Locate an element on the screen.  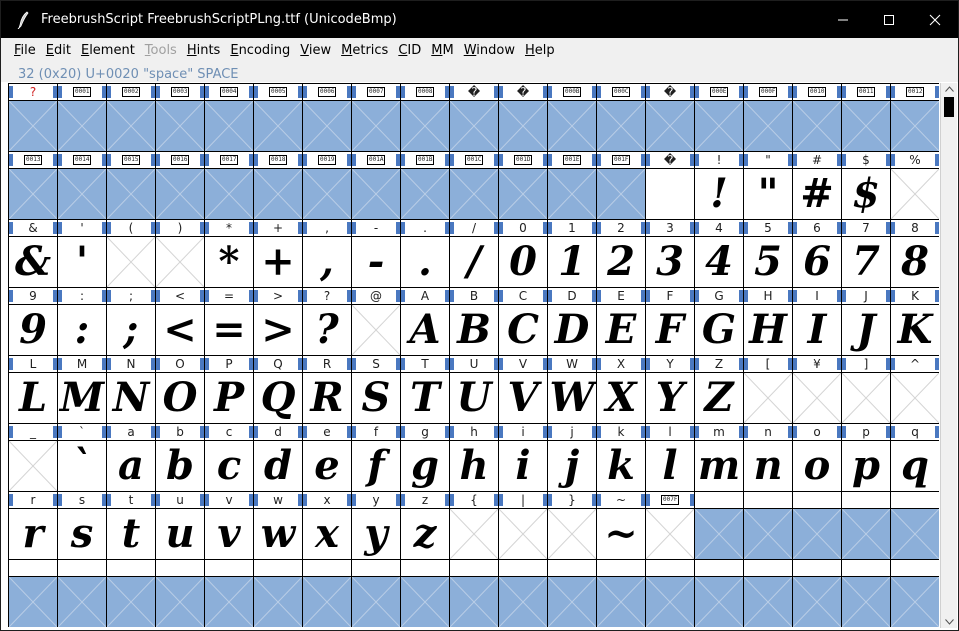
glyph-cell: " " is located at coordinates (768, 186).